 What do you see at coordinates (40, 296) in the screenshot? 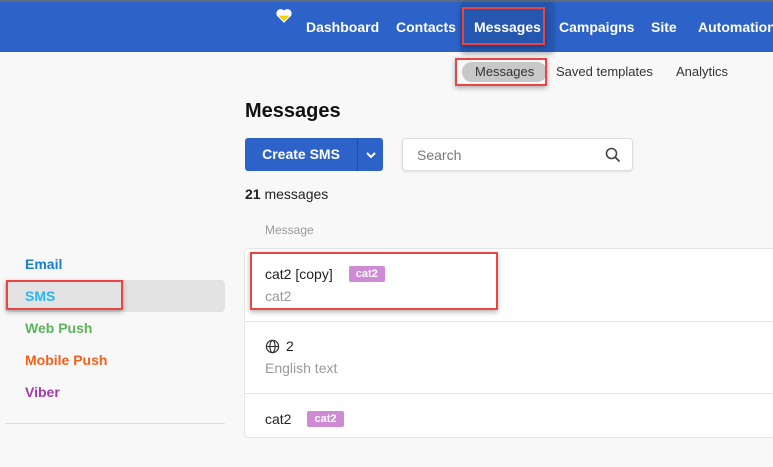
I see `sidebar-item-sms: SMS` at bounding box center [40, 296].